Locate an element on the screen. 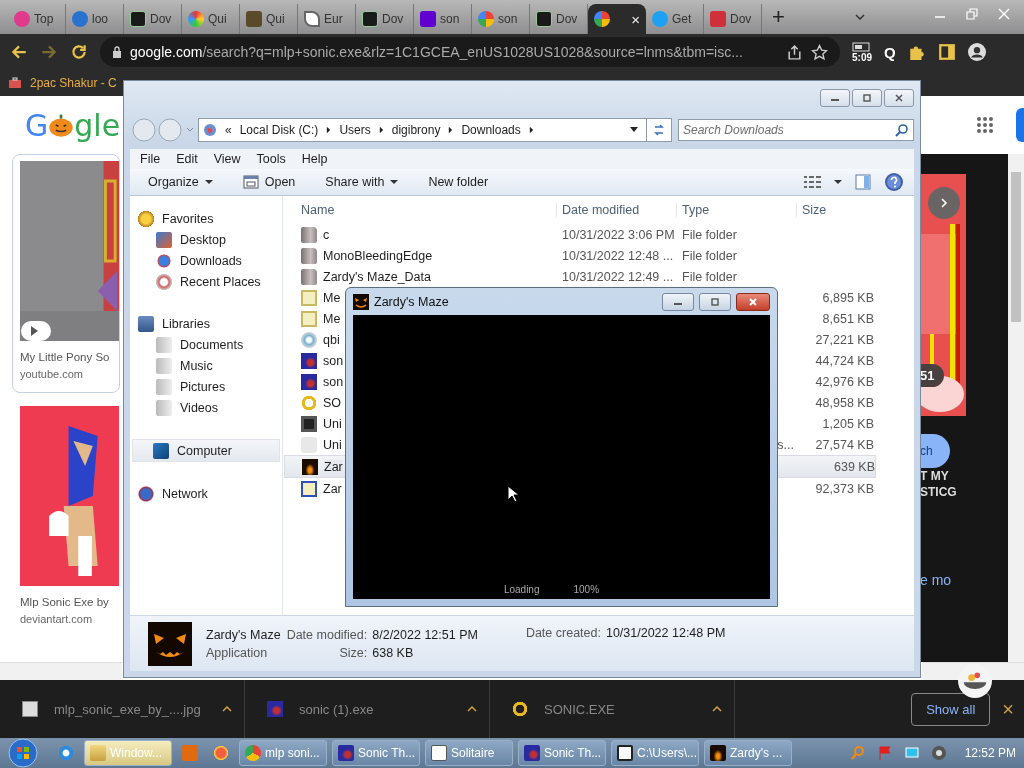 This screenshot has height=768, width=1024. column-header: Date modified is located at coordinates (619, 210).